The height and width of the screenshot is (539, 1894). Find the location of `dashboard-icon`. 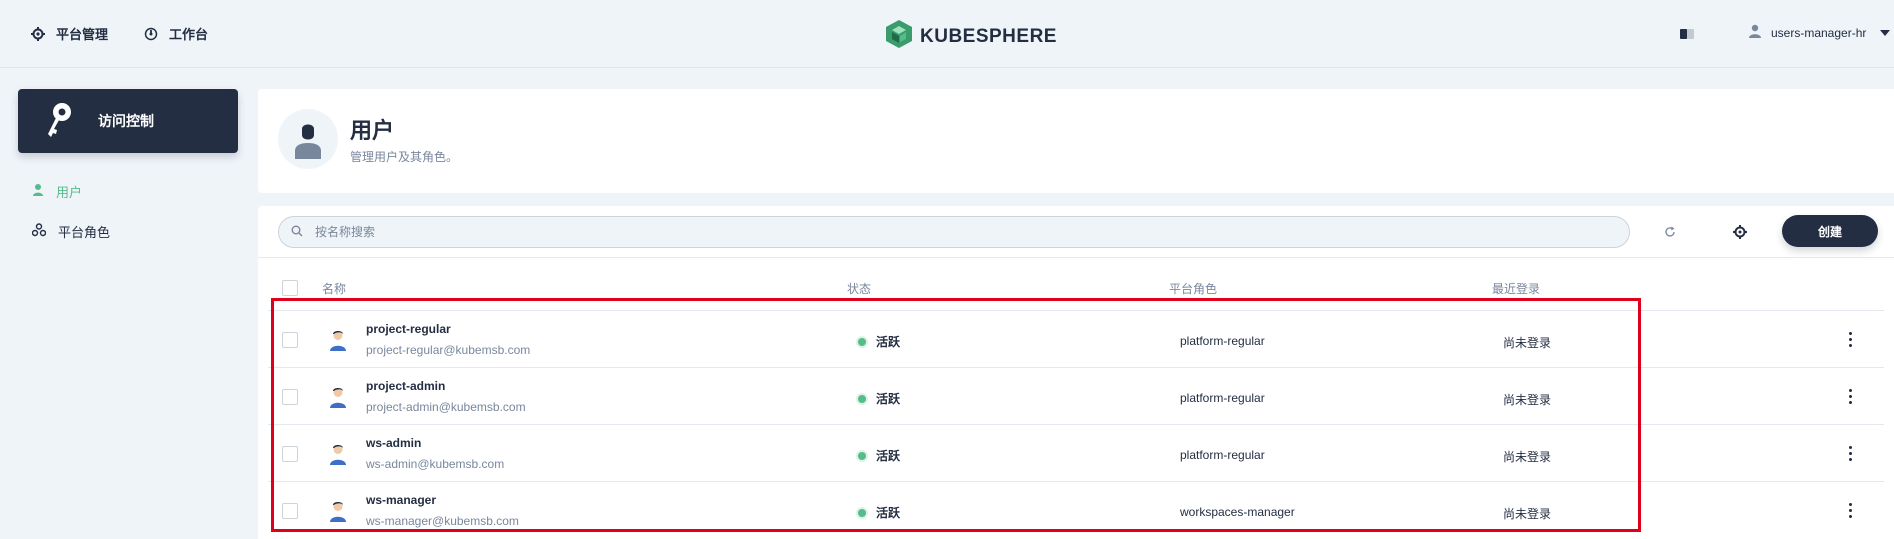

dashboard-icon is located at coordinates (151, 34).